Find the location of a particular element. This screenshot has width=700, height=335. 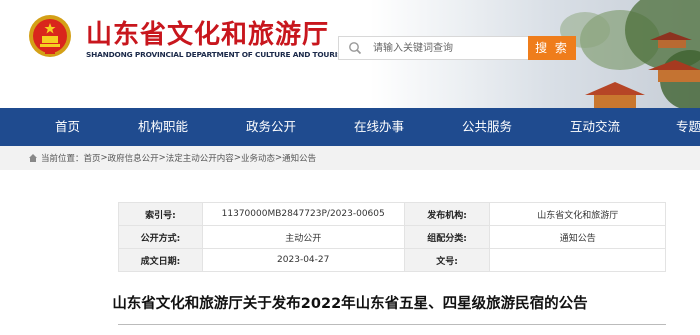

table-row: 公开方式: 主动公开 组配分类: 通知公告 is located at coordinates (392, 237).